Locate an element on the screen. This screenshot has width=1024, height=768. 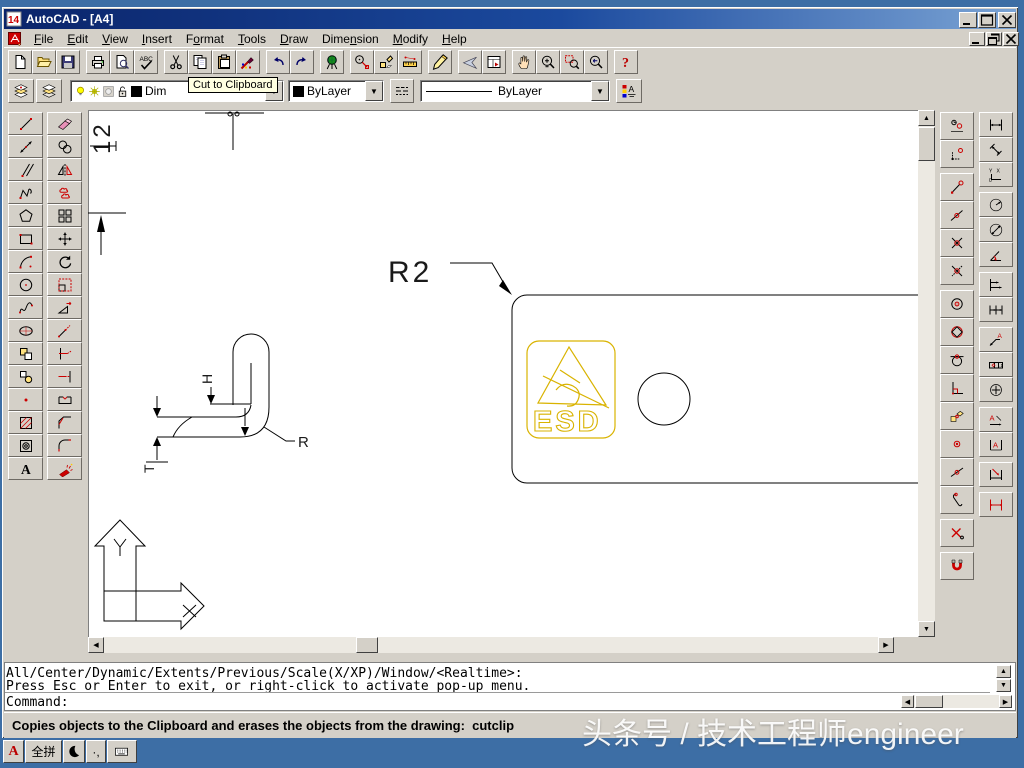
child-restore-button is located at coordinates (994, 39).